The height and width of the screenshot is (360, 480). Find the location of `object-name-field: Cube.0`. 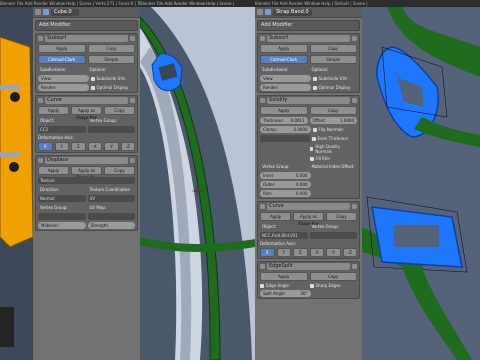

object-name-field: Cube.0 is located at coordinates (65, 12).